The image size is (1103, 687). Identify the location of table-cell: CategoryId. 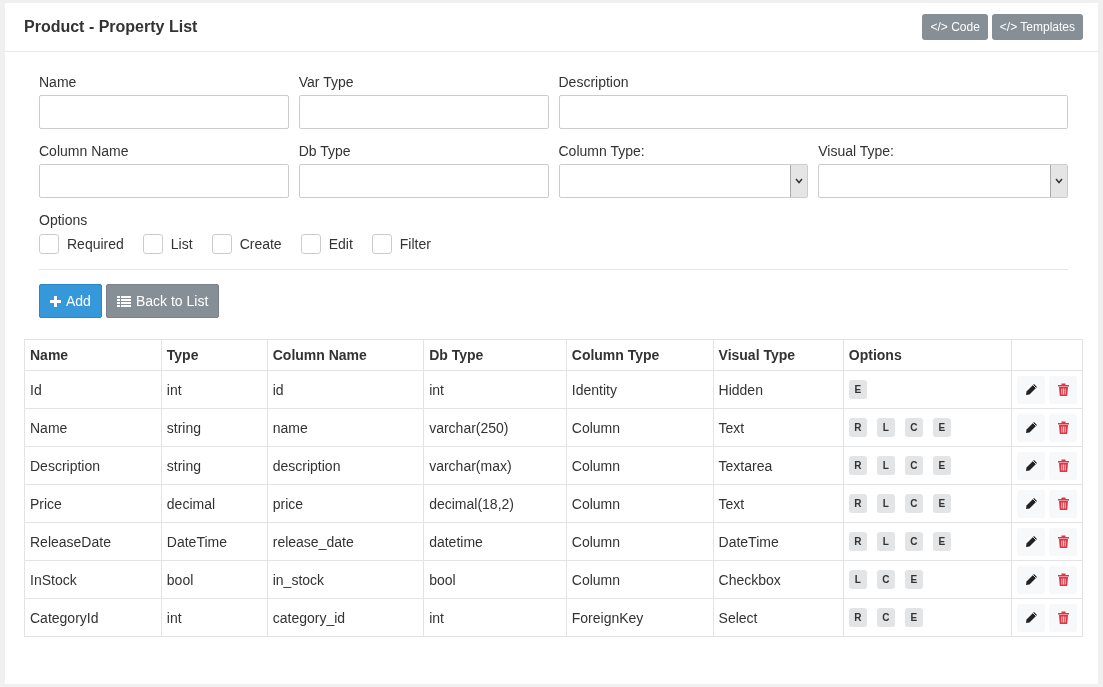
(93, 617).